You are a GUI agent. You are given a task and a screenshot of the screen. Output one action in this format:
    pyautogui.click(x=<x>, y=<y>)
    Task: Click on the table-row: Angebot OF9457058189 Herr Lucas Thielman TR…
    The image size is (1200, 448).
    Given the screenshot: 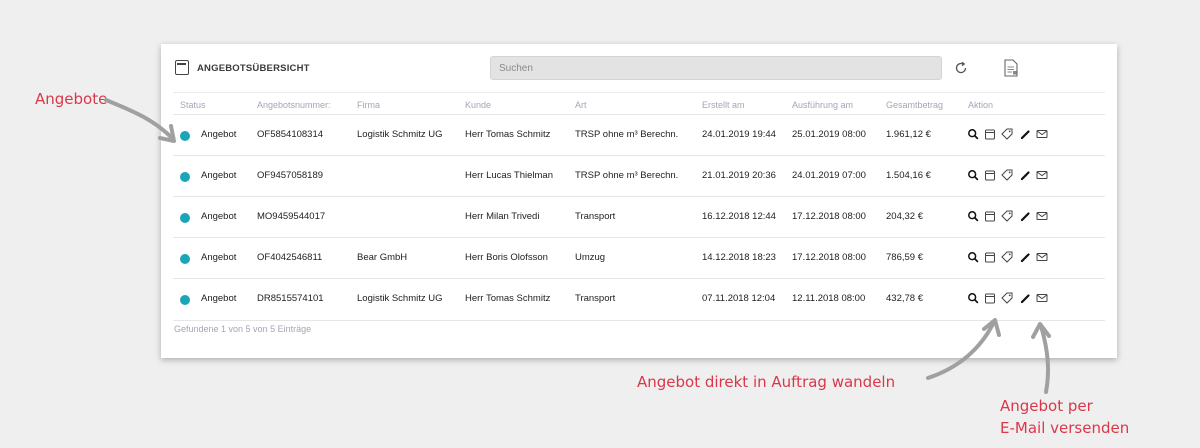 What is the action you would take?
    pyautogui.click(x=639, y=175)
    